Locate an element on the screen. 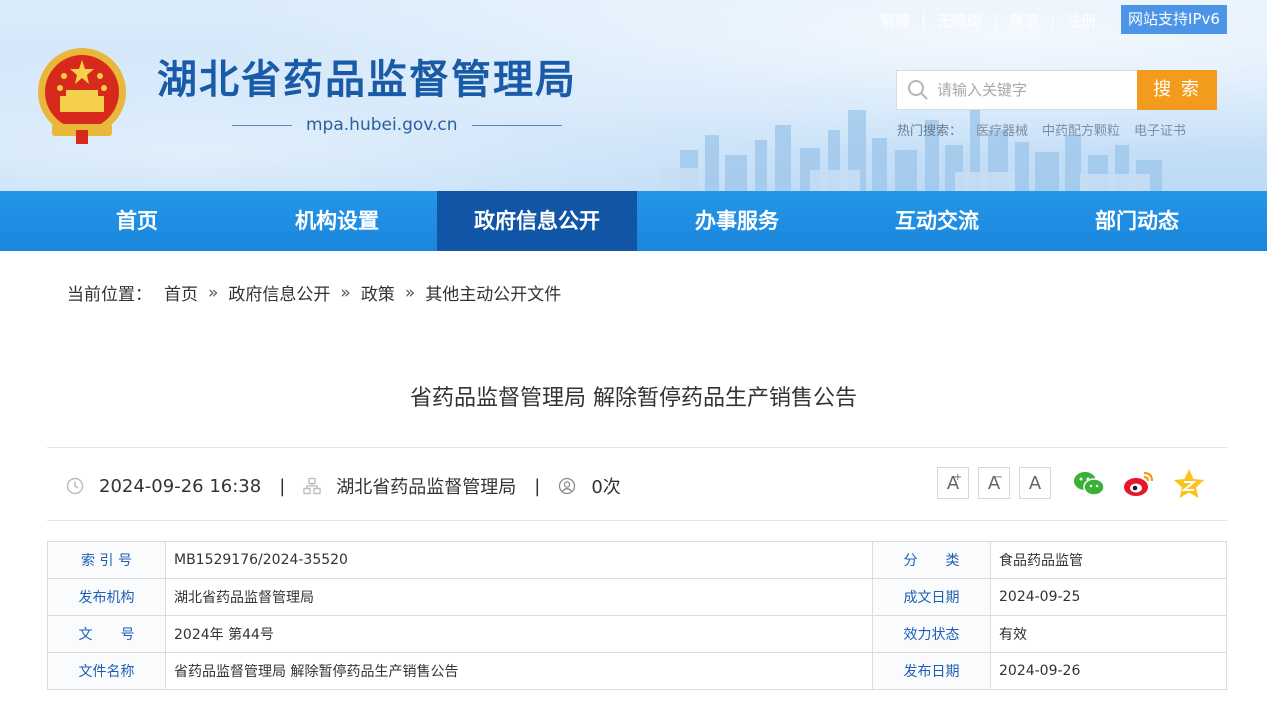 This screenshot has width=1267, height=707. national-emblem-icon is located at coordinates (82, 96).